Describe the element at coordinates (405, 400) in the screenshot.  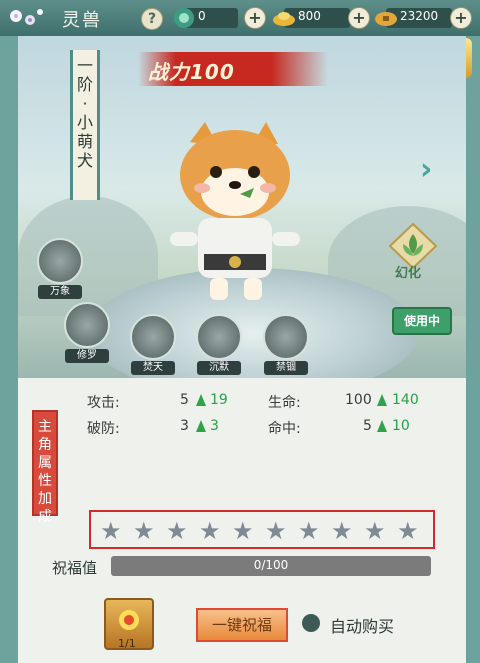
I see `stat-next-value: 140` at that location.